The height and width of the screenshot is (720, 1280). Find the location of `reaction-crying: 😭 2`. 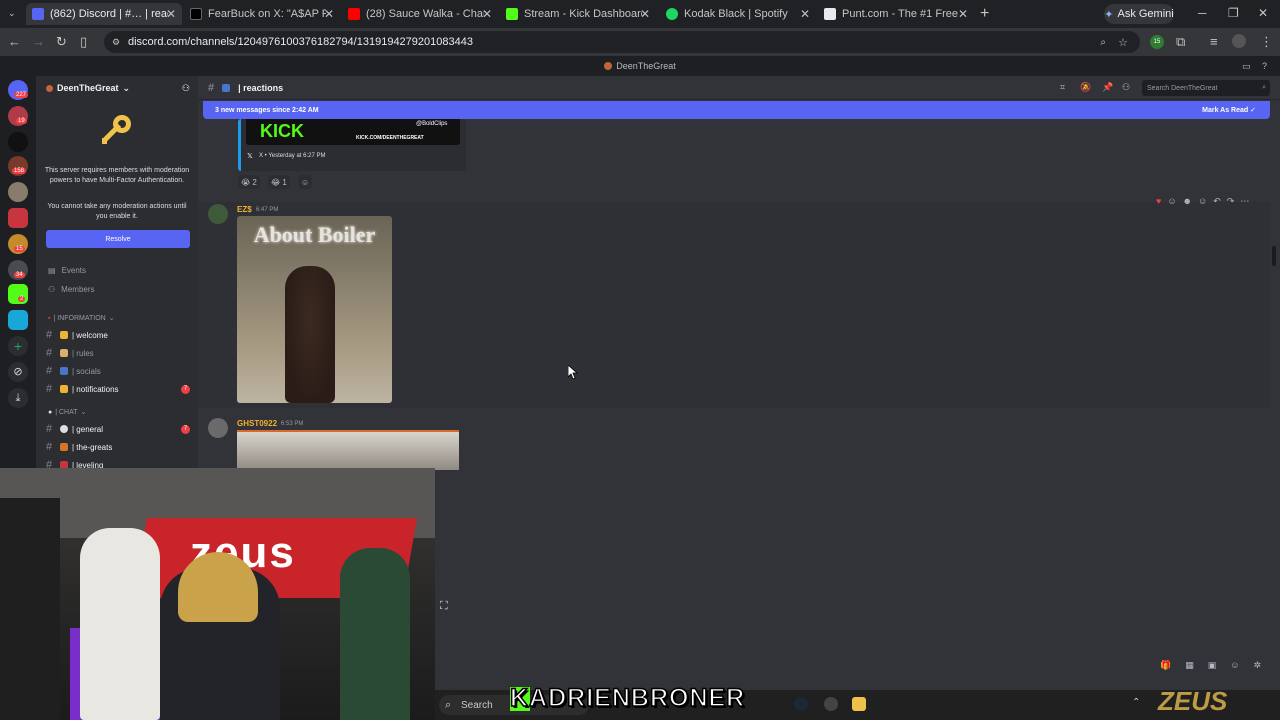

reaction-crying: 😭 2 is located at coordinates (249, 182).